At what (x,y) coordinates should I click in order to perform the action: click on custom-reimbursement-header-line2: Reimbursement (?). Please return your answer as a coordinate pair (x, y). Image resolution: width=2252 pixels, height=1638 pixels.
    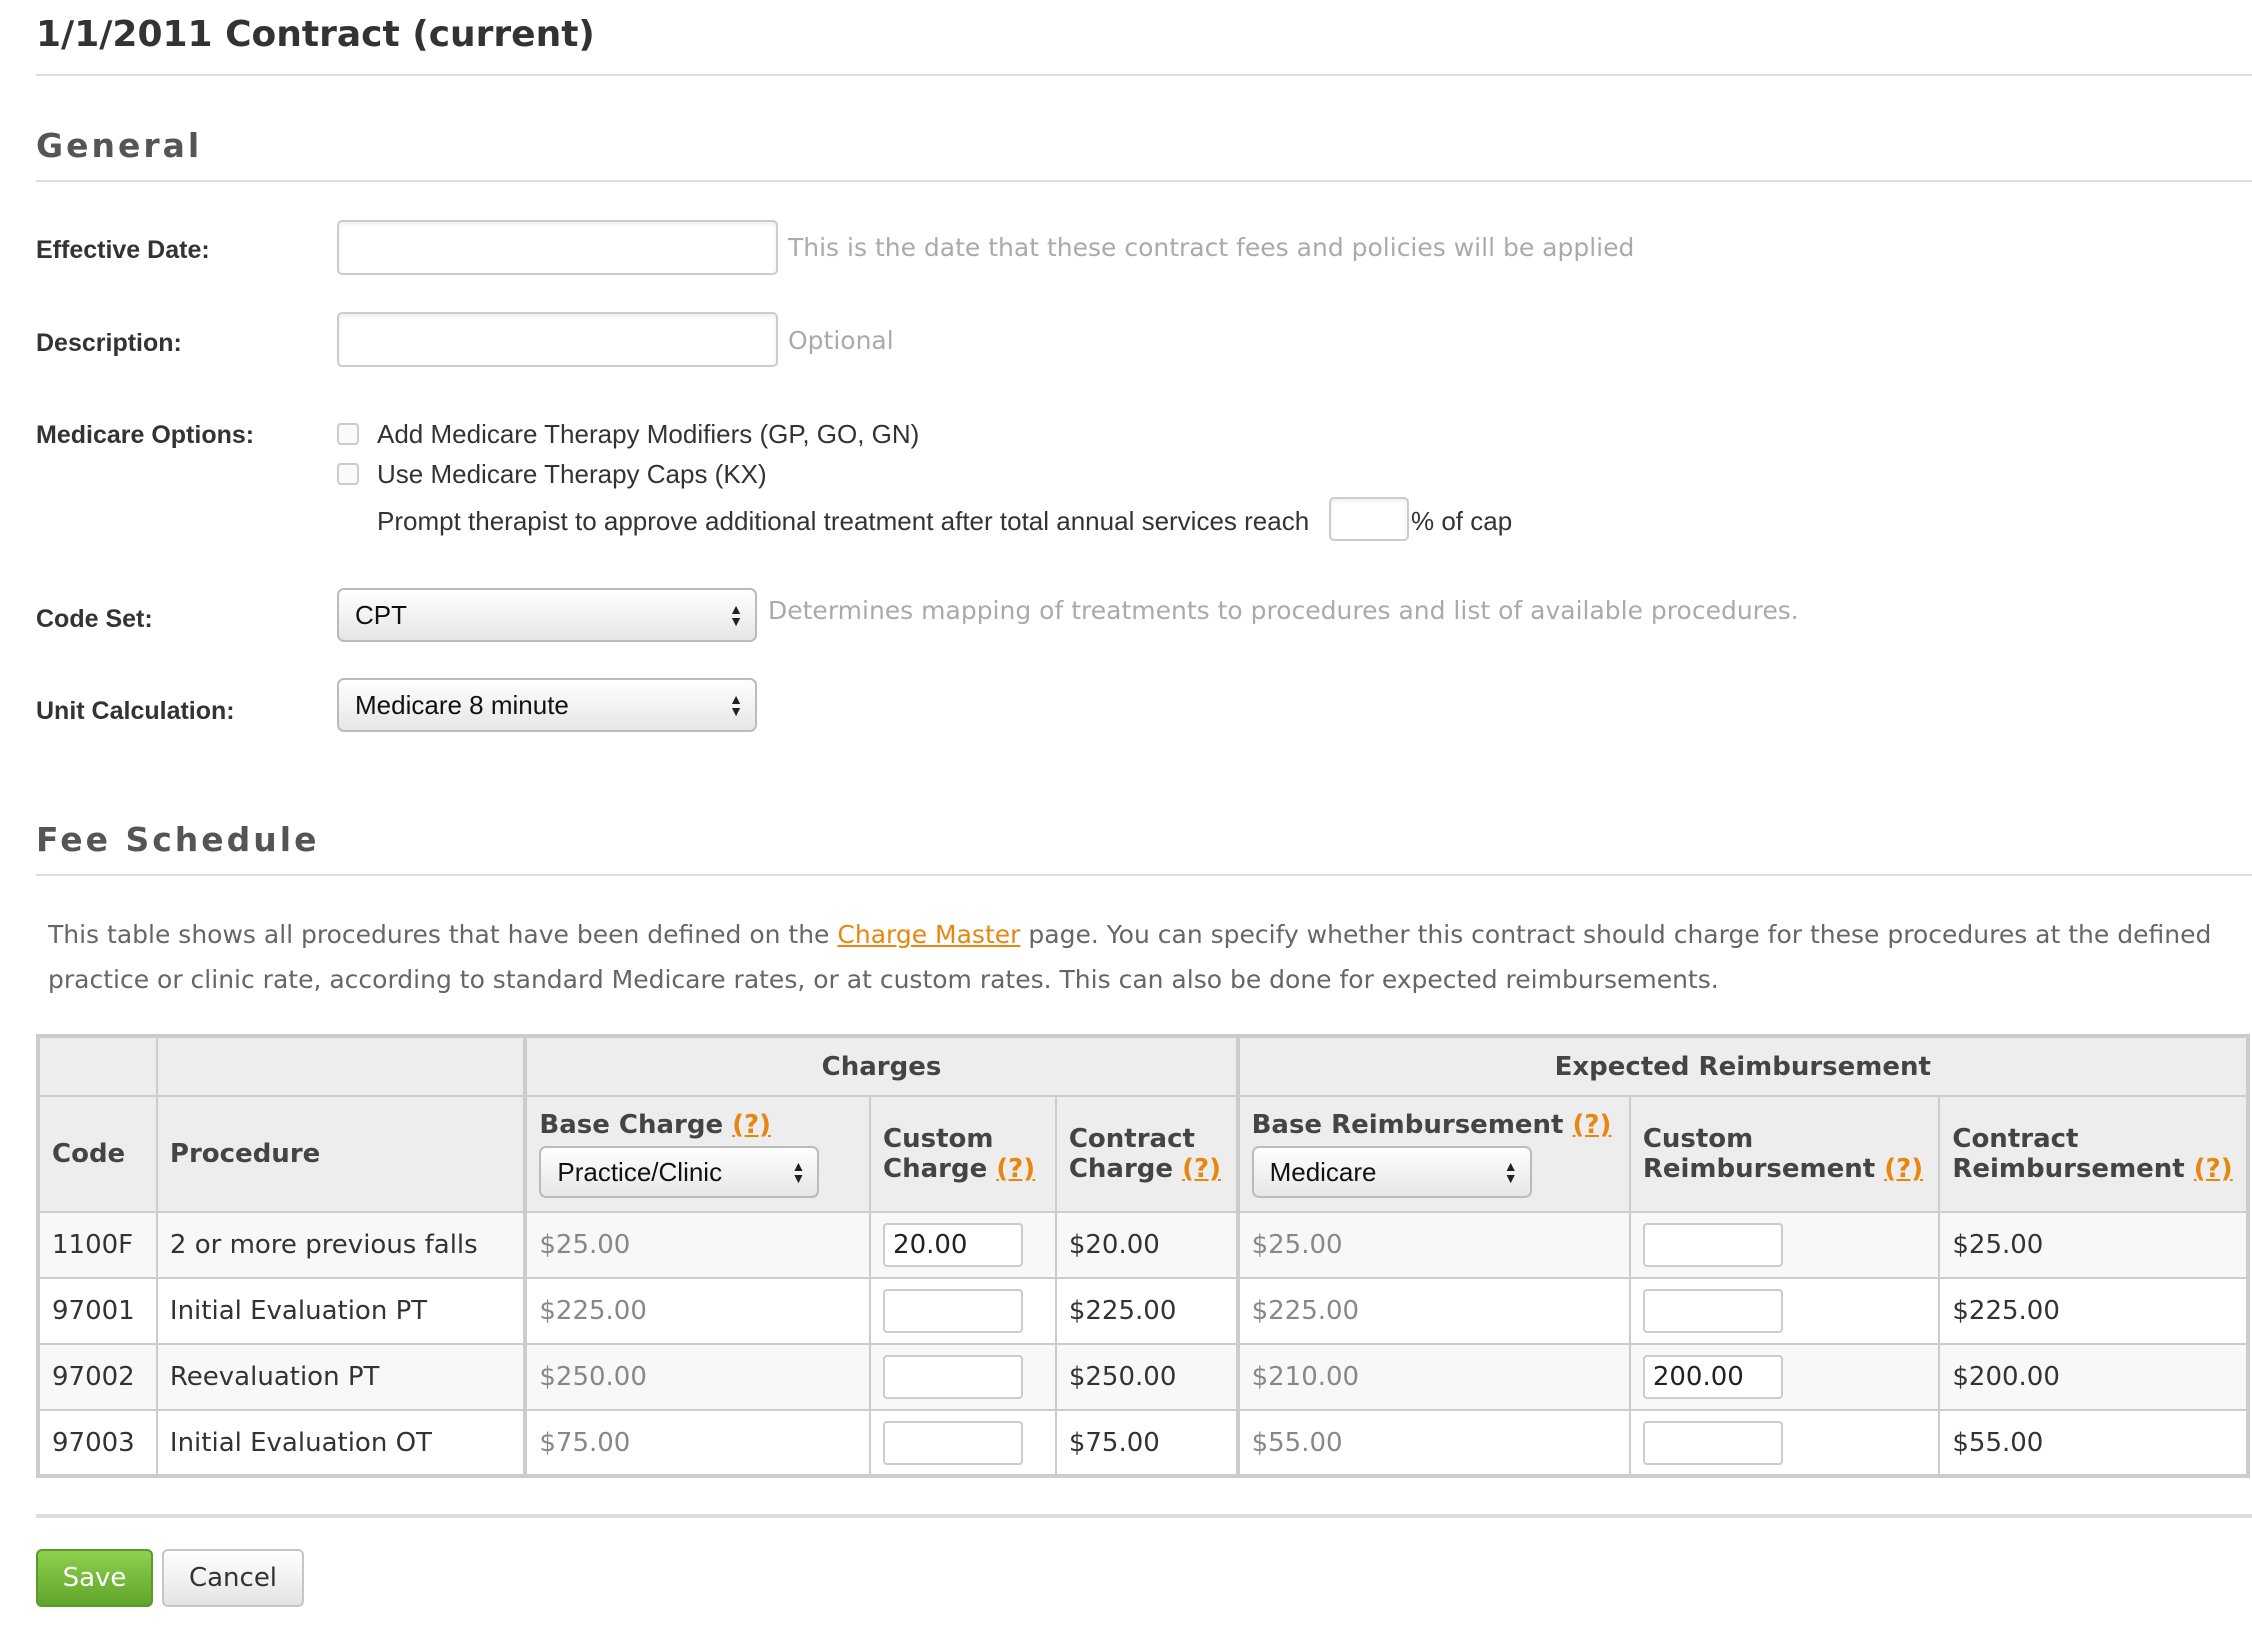
    Looking at the image, I should click on (1785, 1169).